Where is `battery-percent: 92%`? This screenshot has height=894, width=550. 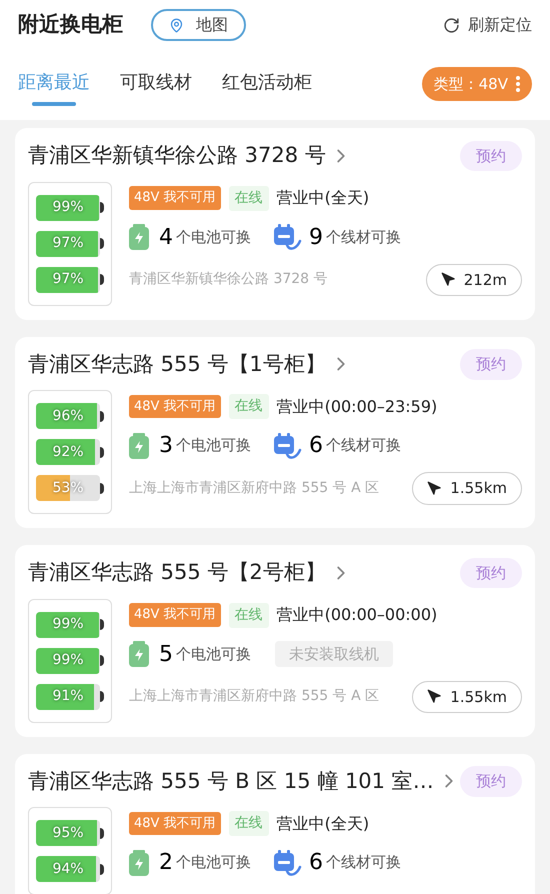
battery-percent: 92% is located at coordinates (68, 452).